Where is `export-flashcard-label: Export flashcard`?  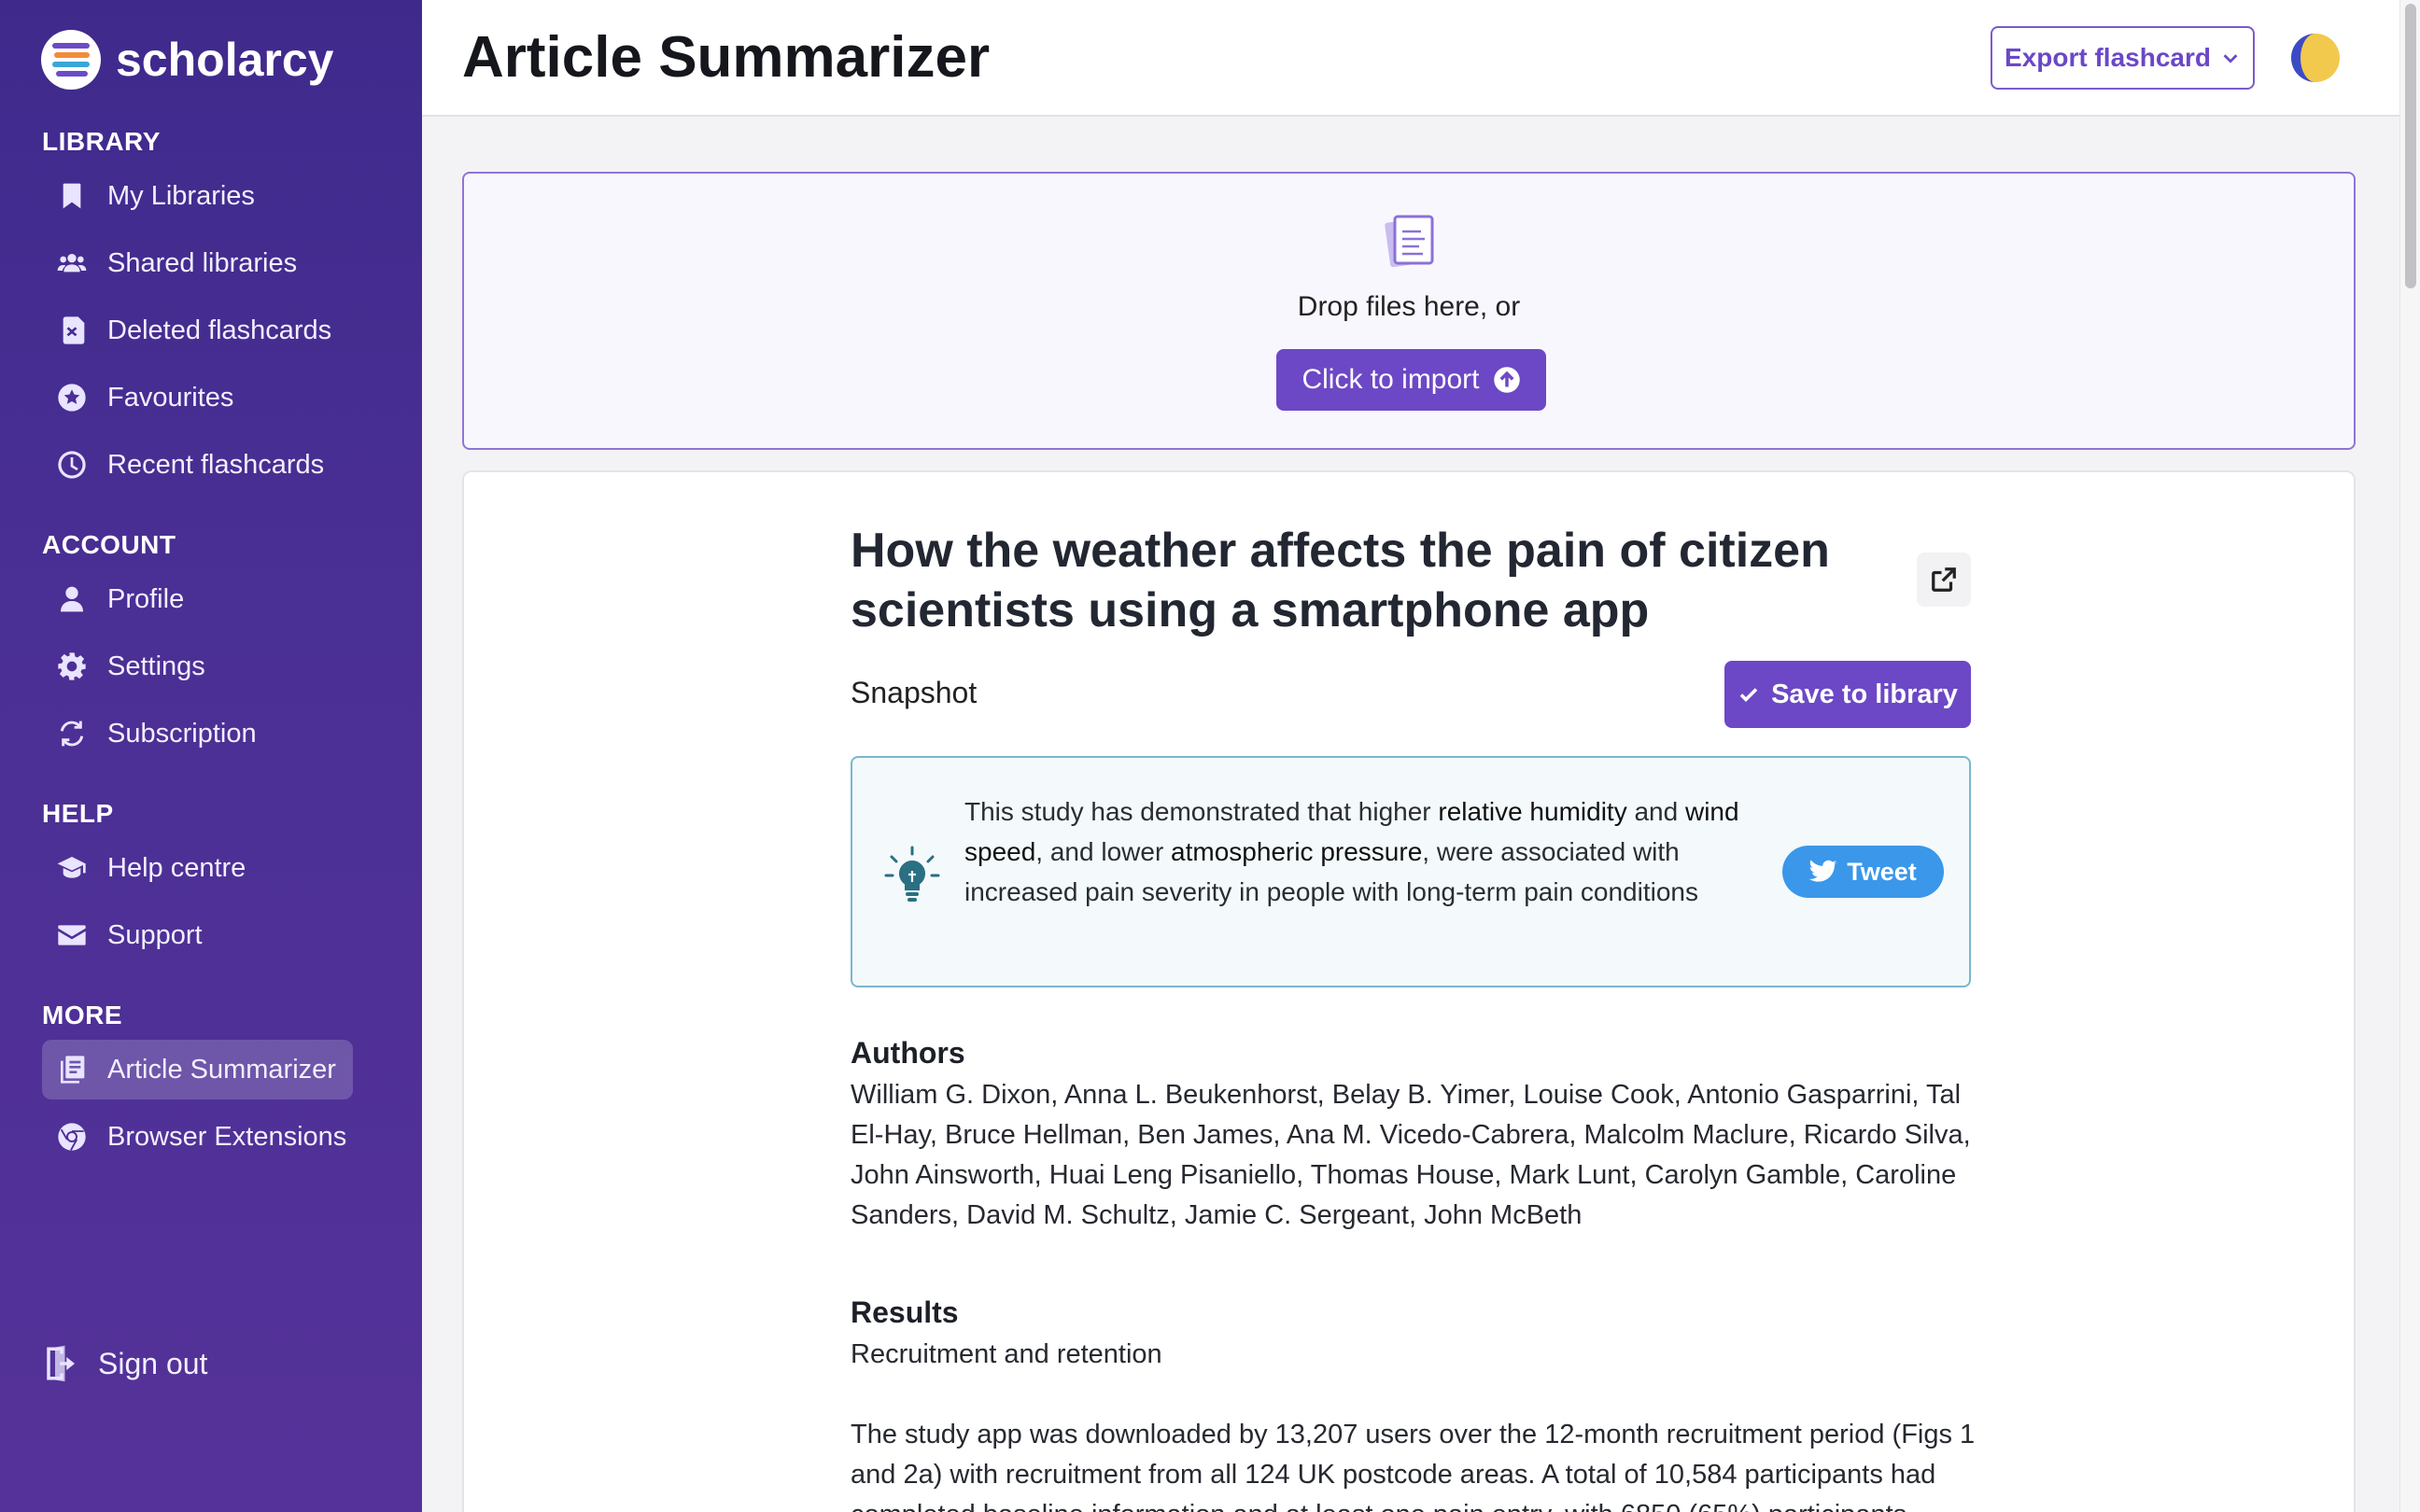 export-flashcard-label: Export flashcard is located at coordinates (2108, 57).